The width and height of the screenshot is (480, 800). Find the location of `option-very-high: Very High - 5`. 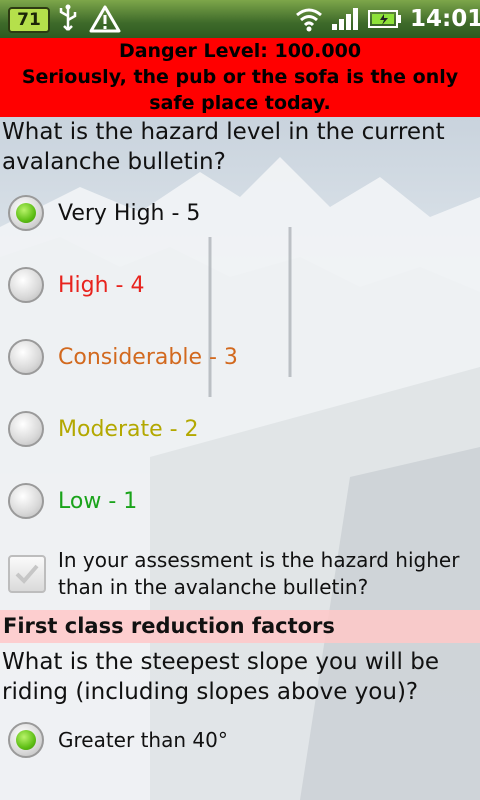

option-very-high: Very High - 5 is located at coordinates (104, 213).